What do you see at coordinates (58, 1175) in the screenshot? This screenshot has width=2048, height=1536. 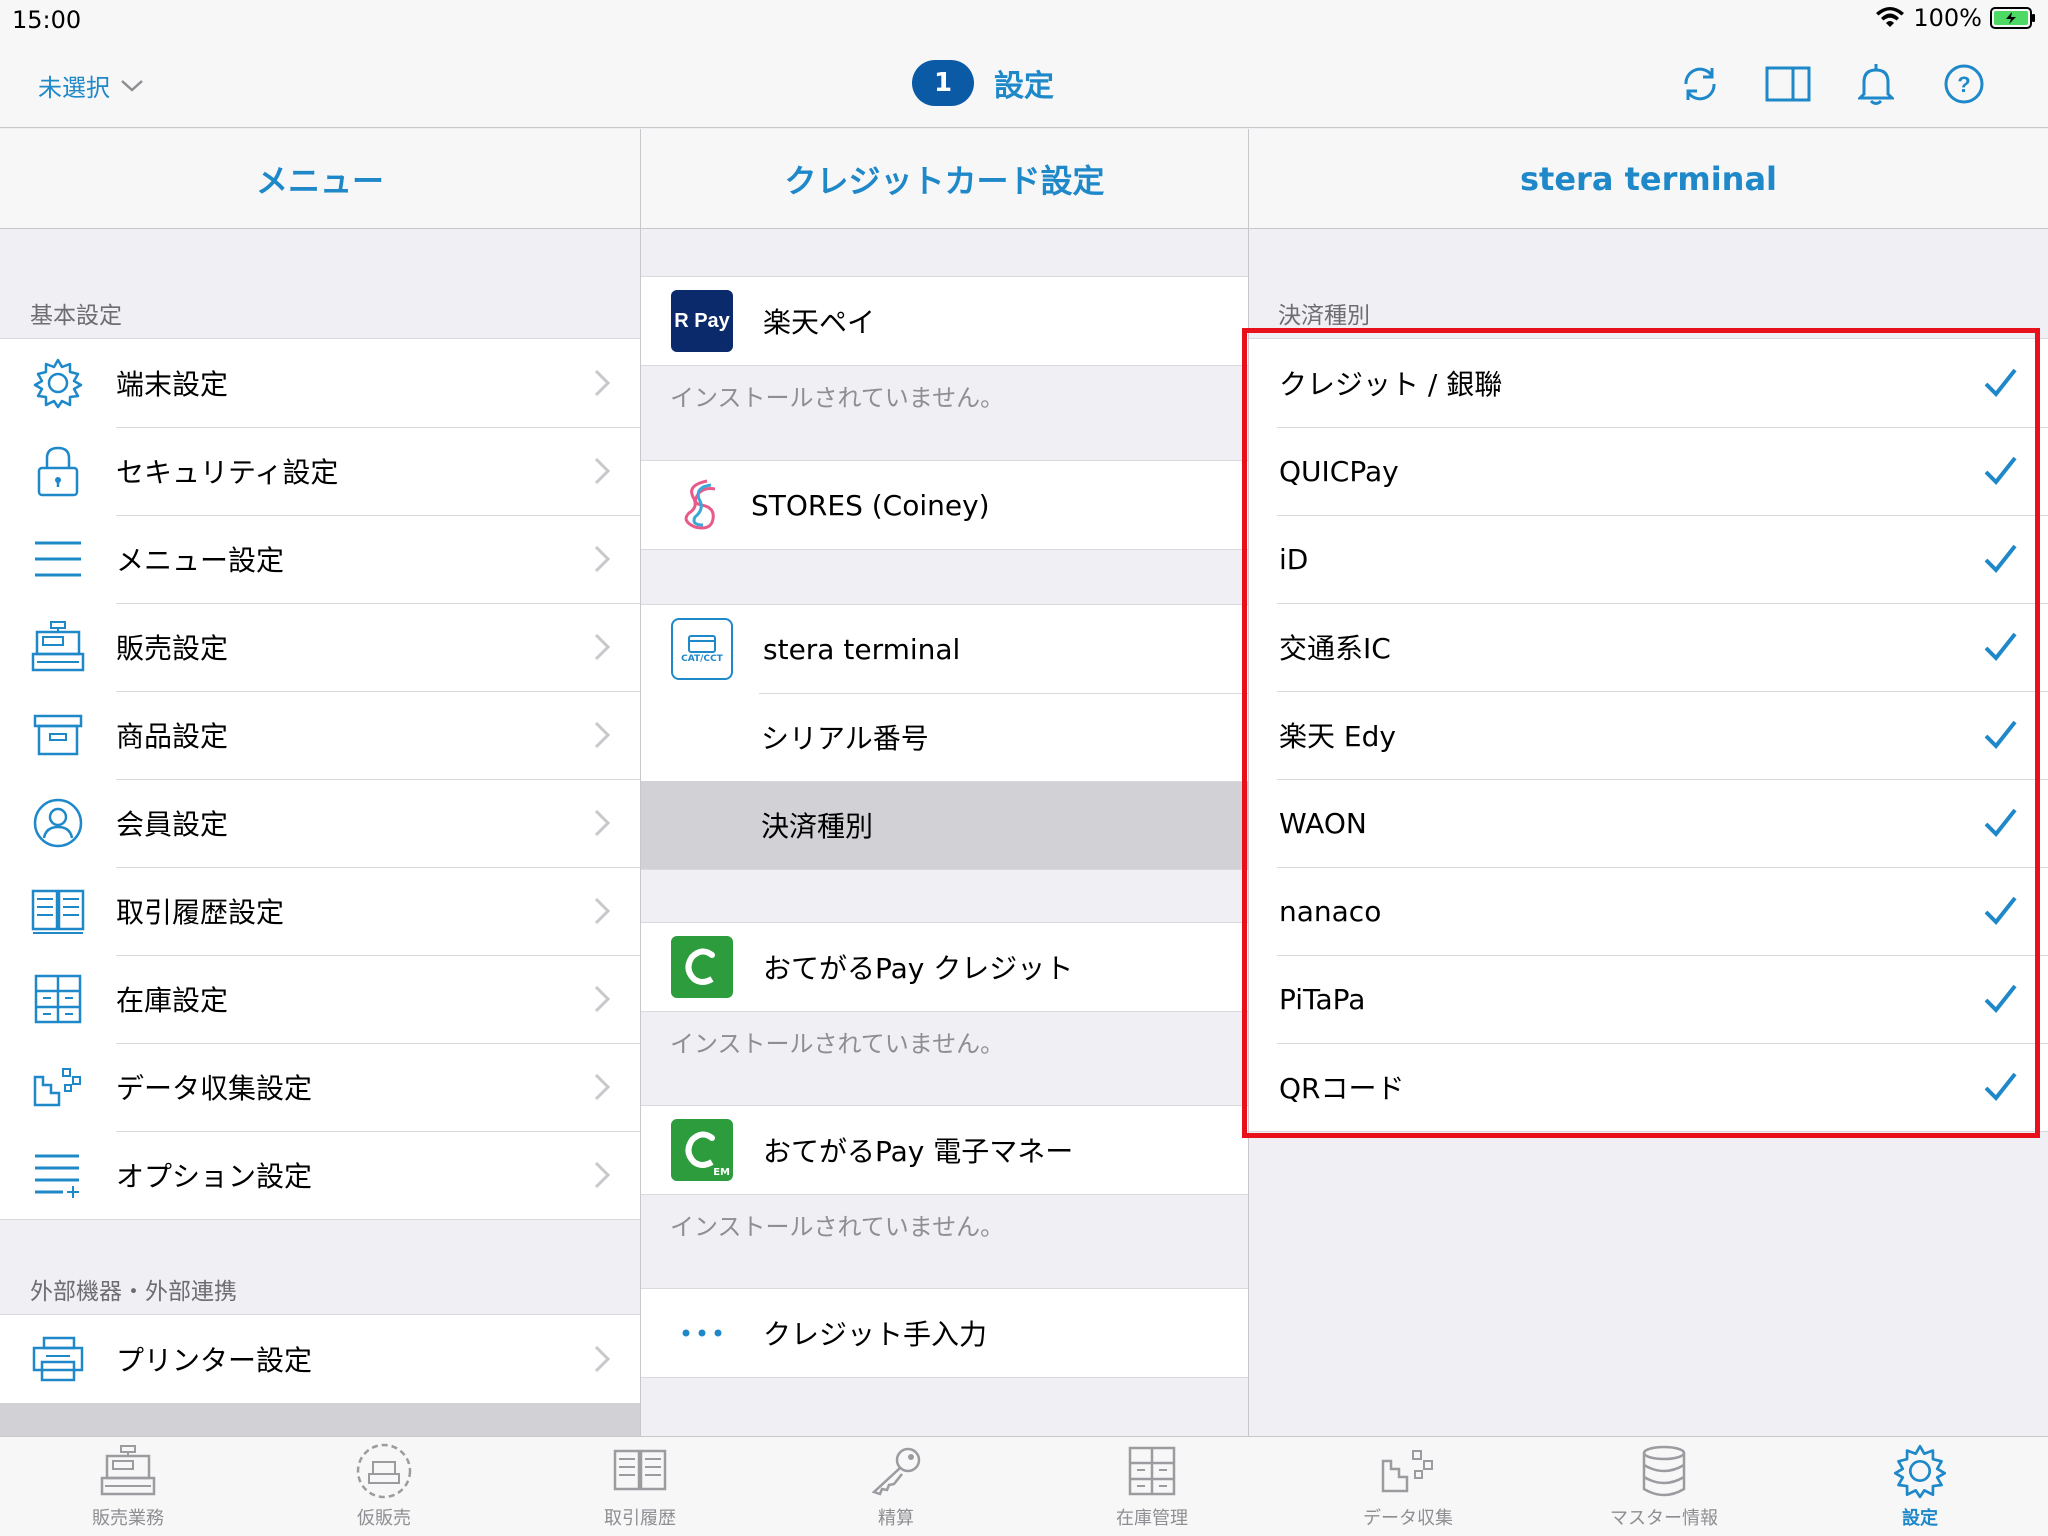 I see `list-plus-icon` at bounding box center [58, 1175].